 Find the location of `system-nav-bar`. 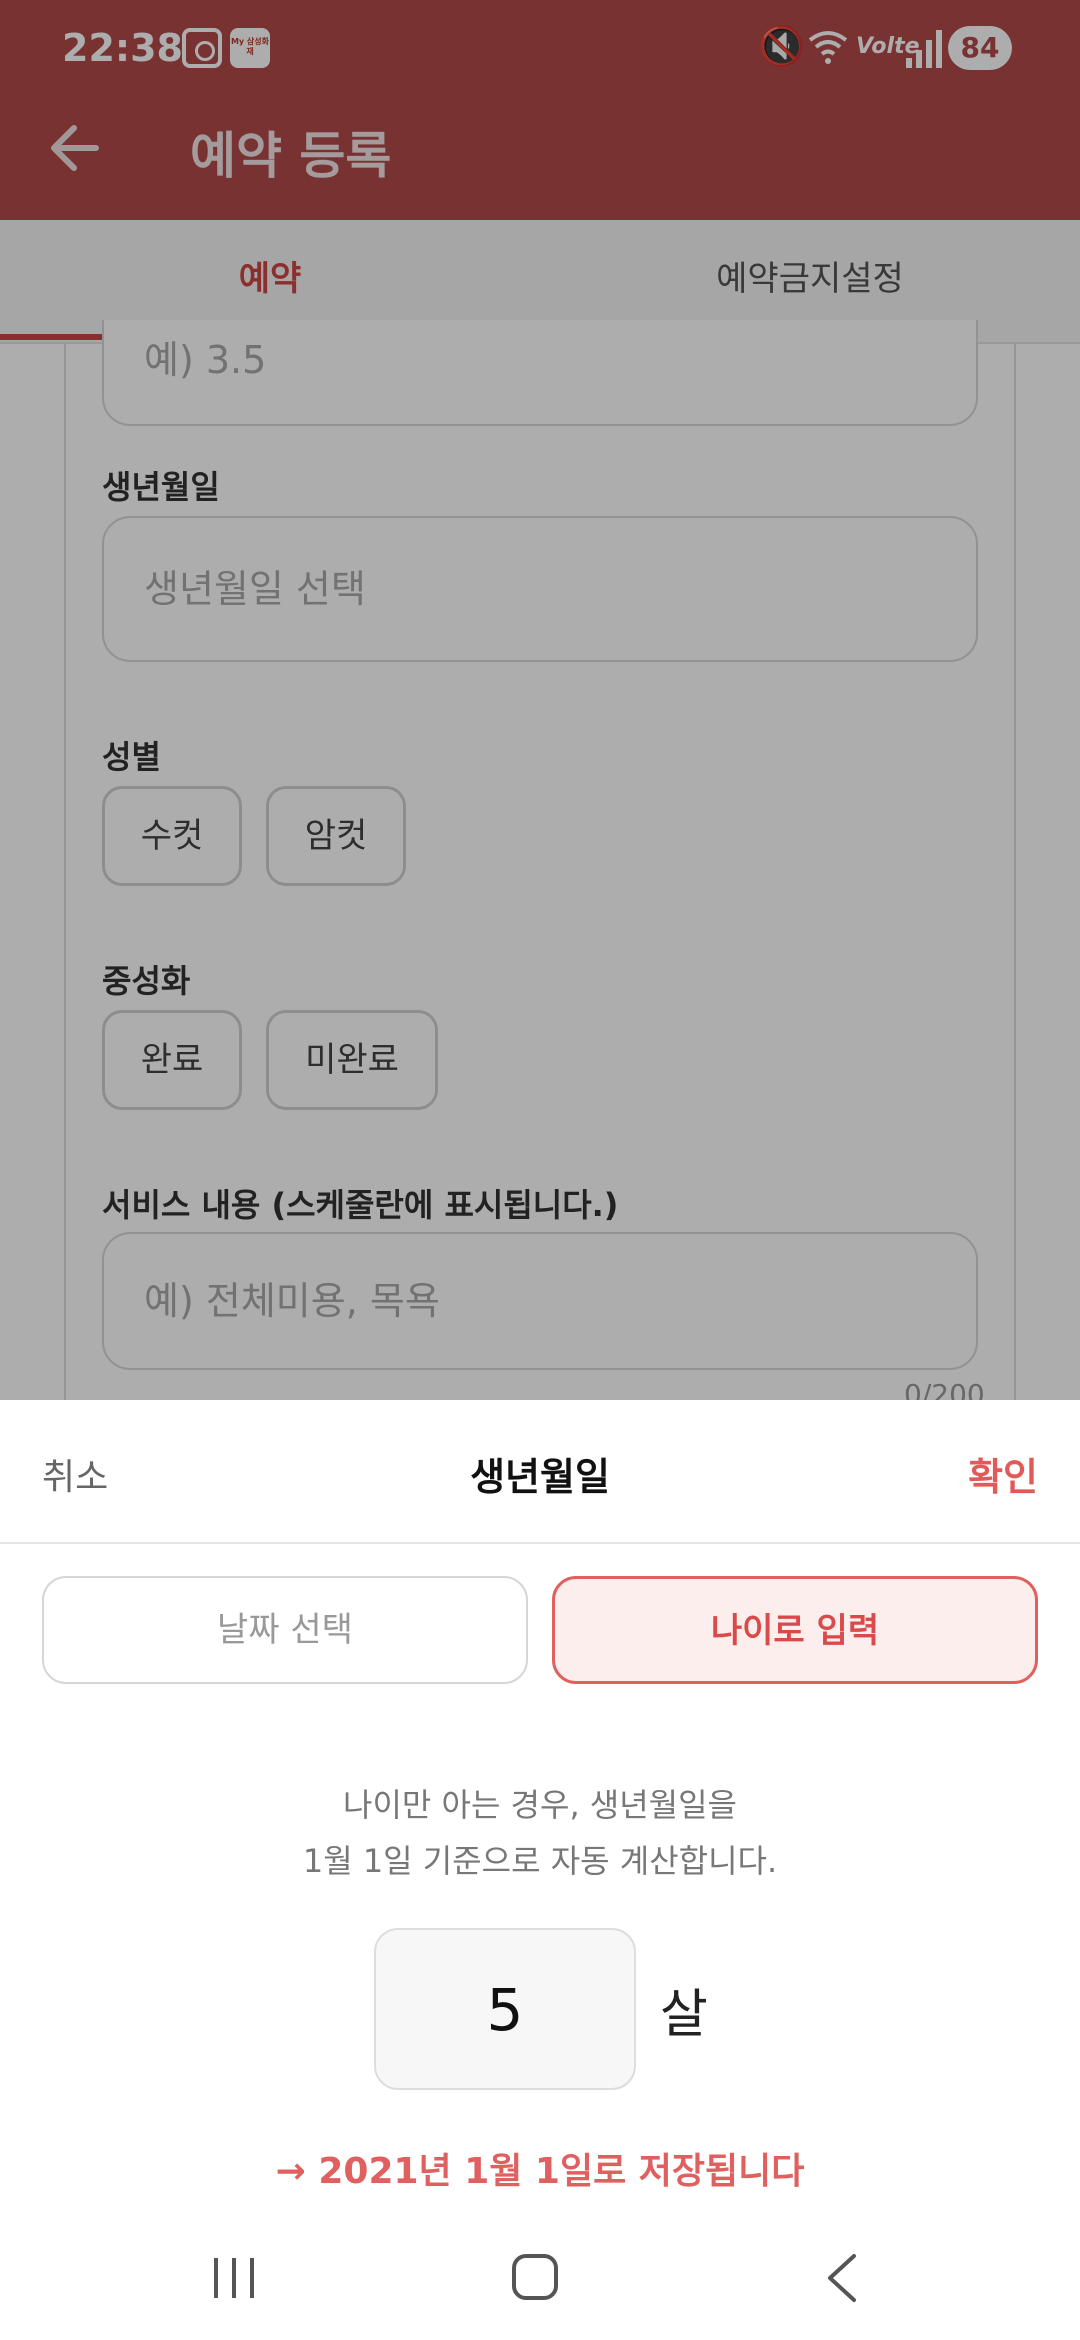

system-nav-bar is located at coordinates (540, 2290).